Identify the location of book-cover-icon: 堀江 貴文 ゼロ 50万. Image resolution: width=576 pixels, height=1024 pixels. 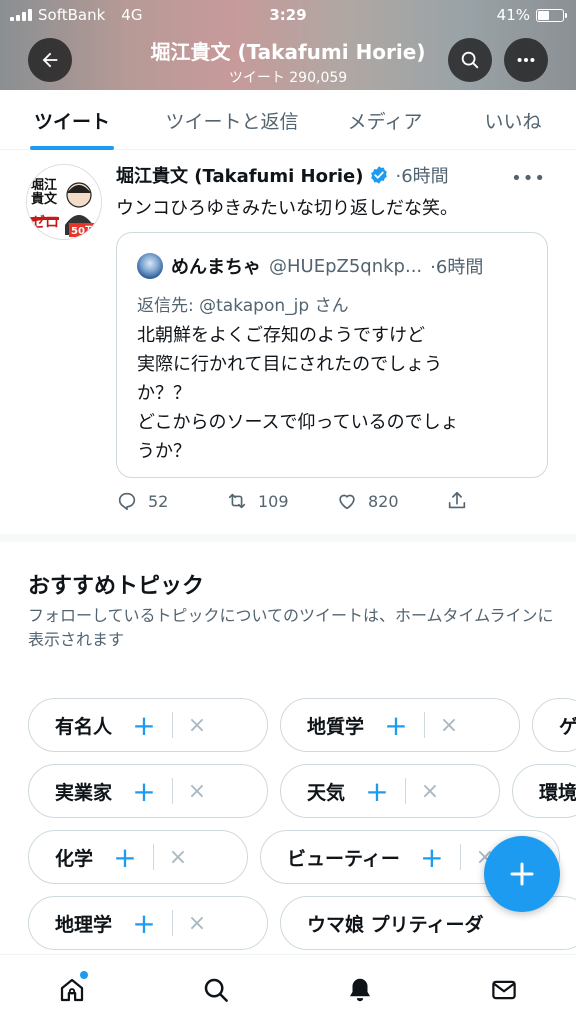
(64, 202).